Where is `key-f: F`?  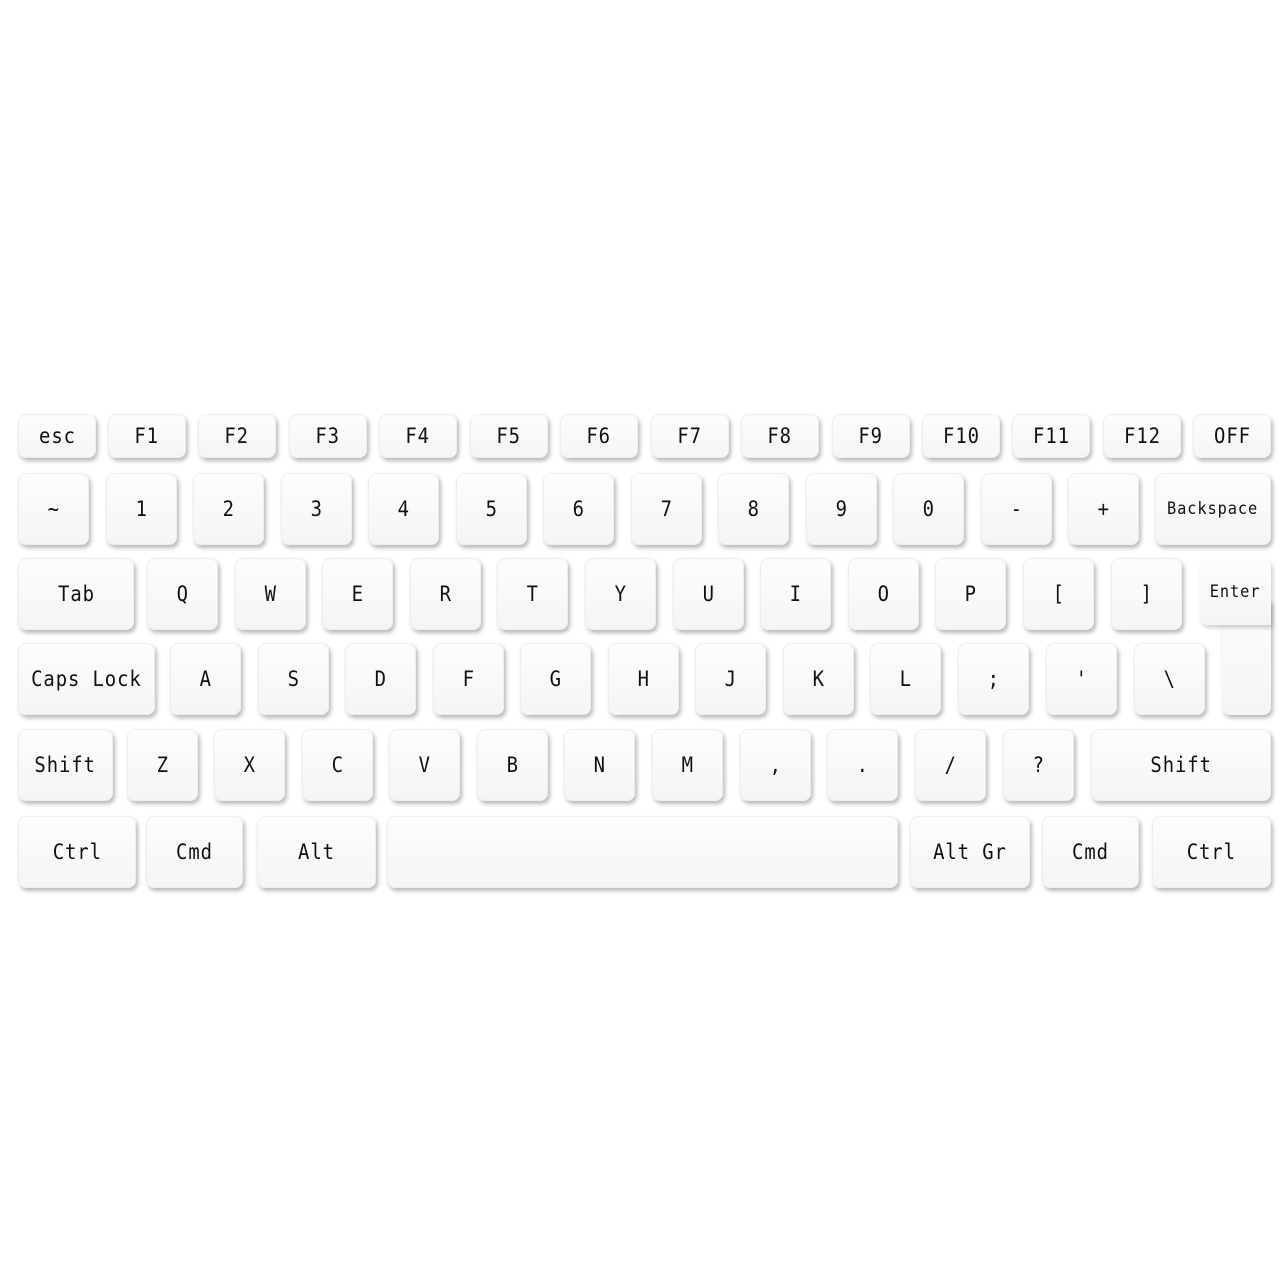 key-f: F is located at coordinates (468, 679).